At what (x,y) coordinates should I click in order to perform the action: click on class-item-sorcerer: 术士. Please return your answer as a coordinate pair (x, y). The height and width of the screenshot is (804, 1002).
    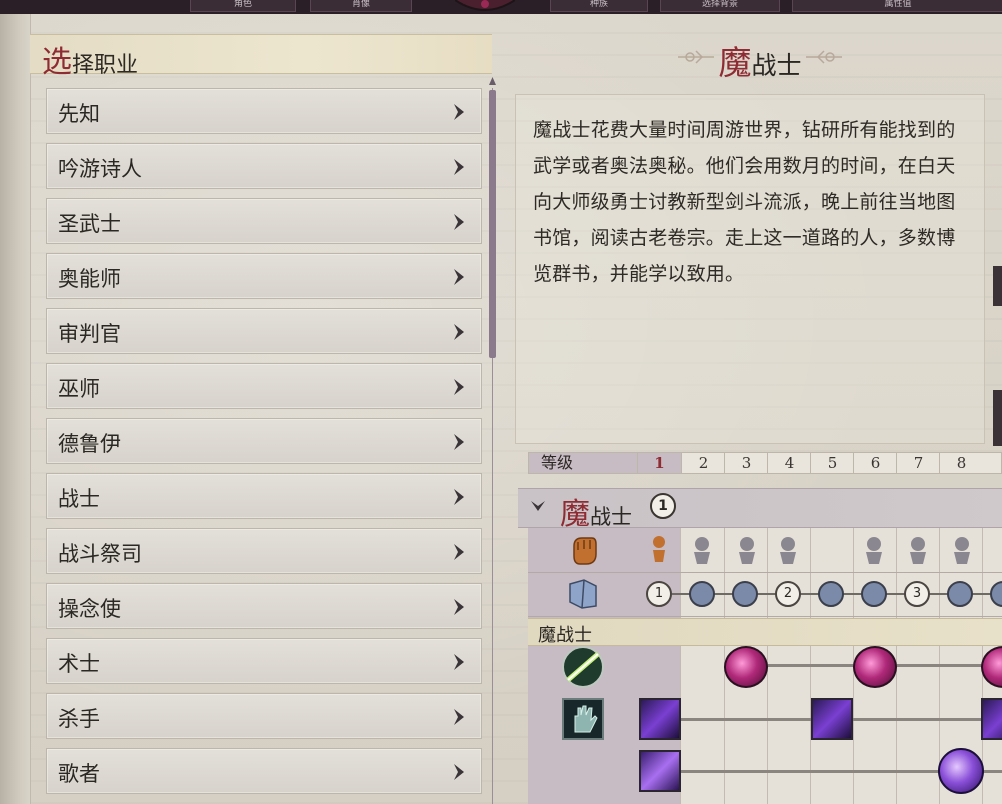
    Looking at the image, I should click on (264, 661).